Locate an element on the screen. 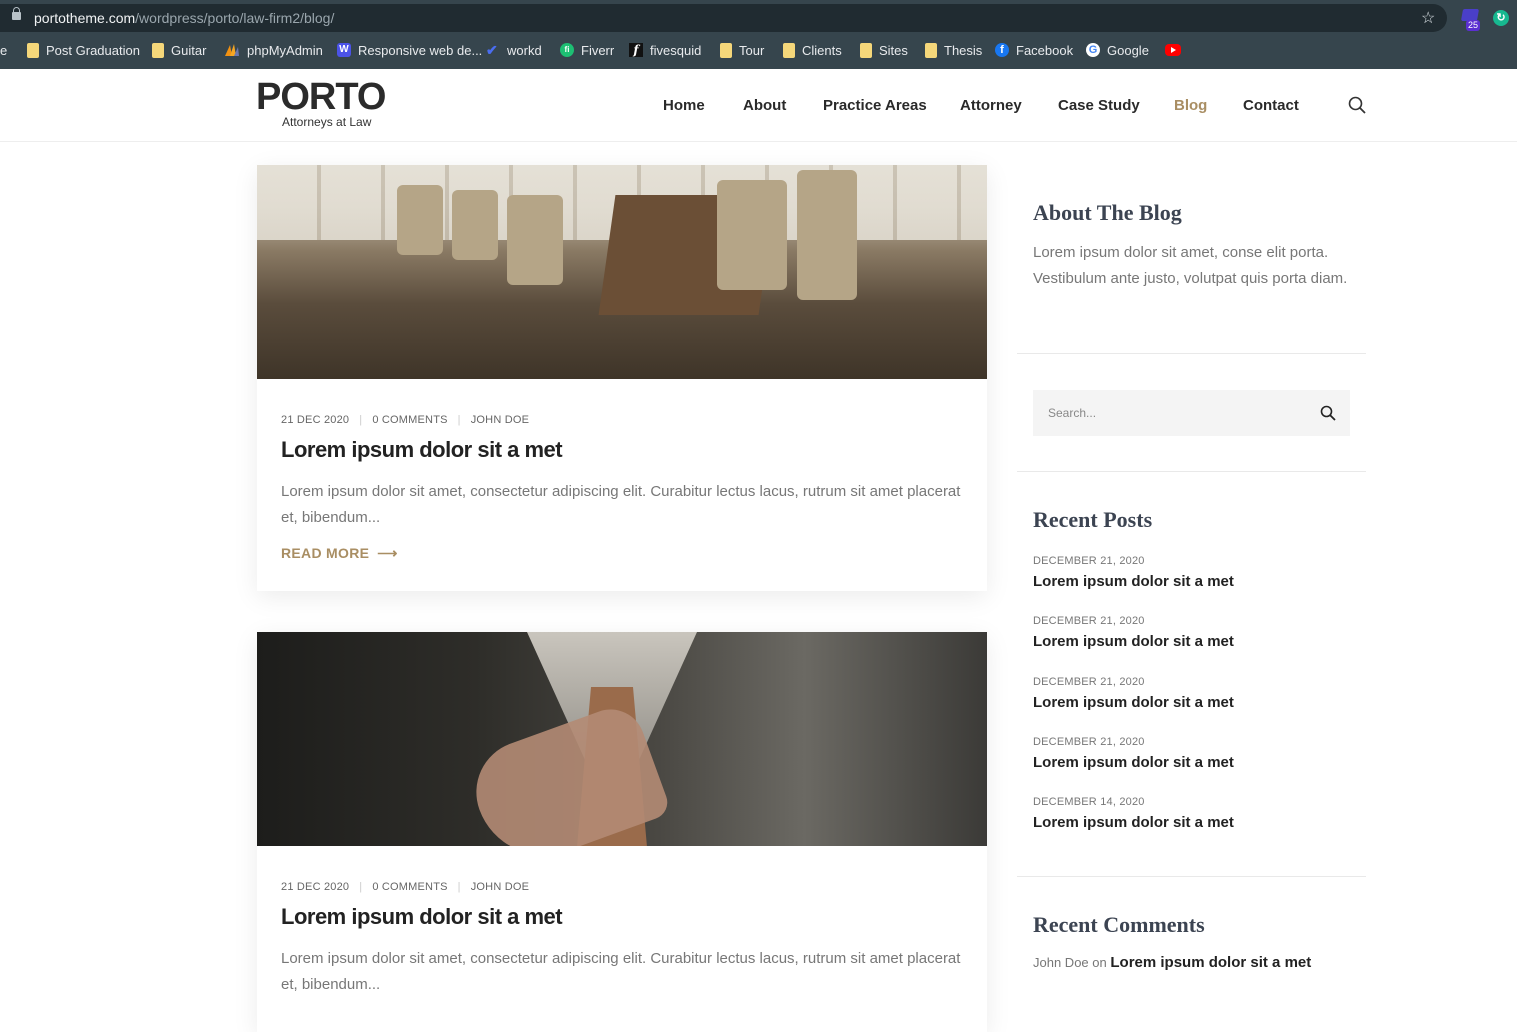  comment-post-link: Lorem ipsum dolor sit a met is located at coordinates (1210, 962).